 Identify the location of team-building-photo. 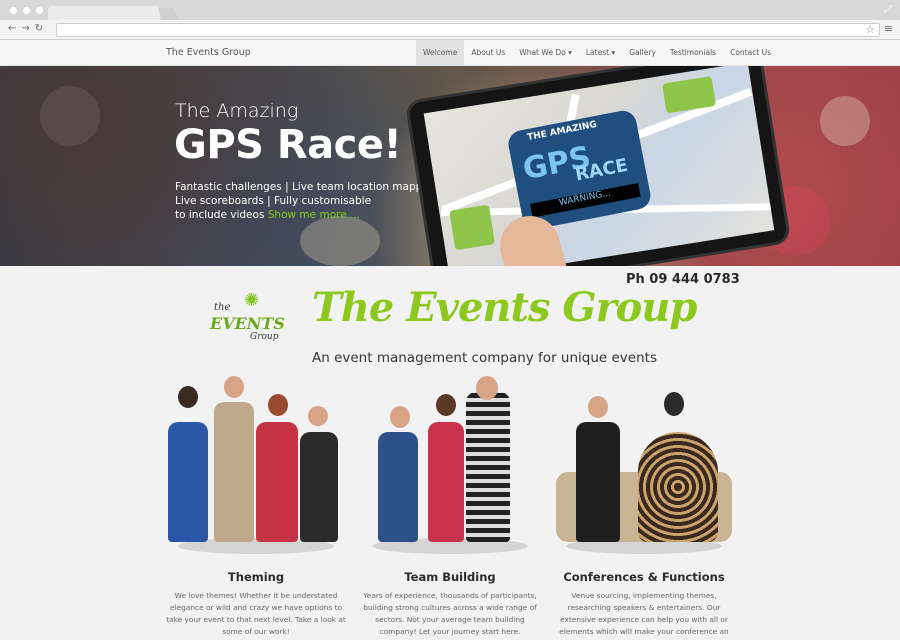
(450, 466).